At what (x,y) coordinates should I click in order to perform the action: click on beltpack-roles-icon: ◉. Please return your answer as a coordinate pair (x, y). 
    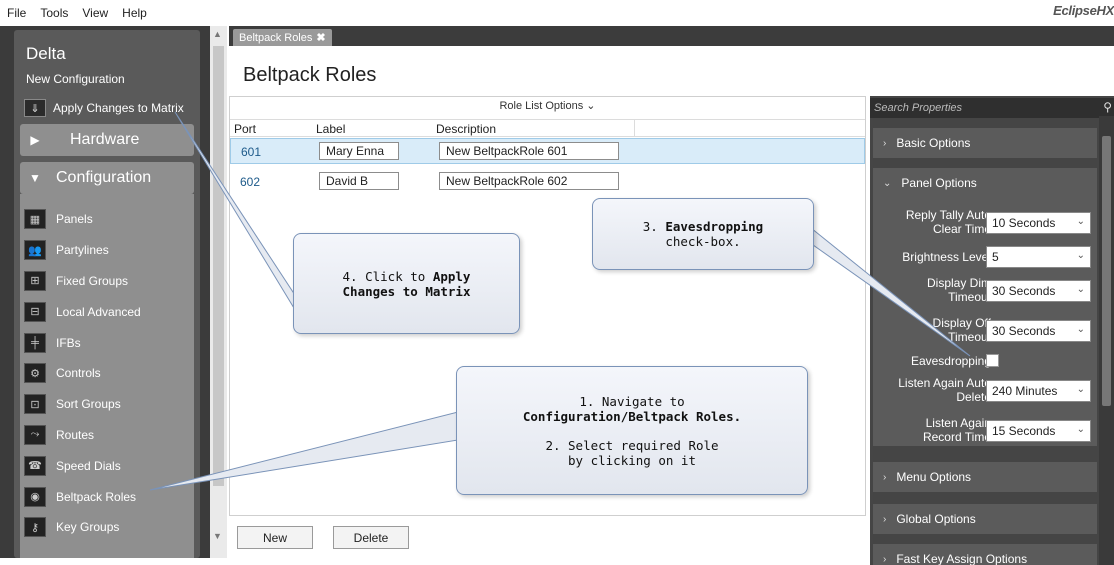
    Looking at the image, I should click on (35, 496).